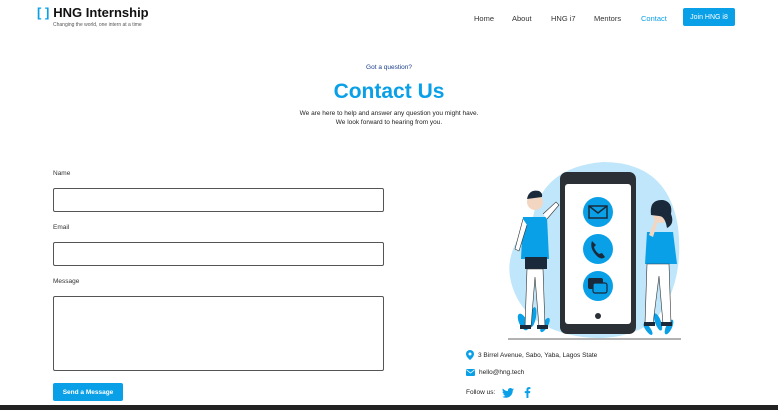 The height and width of the screenshot is (410, 778). What do you see at coordinates (62, 173) in the screenshot?
I see `name-label: Name` at bounding box center [62, 173].